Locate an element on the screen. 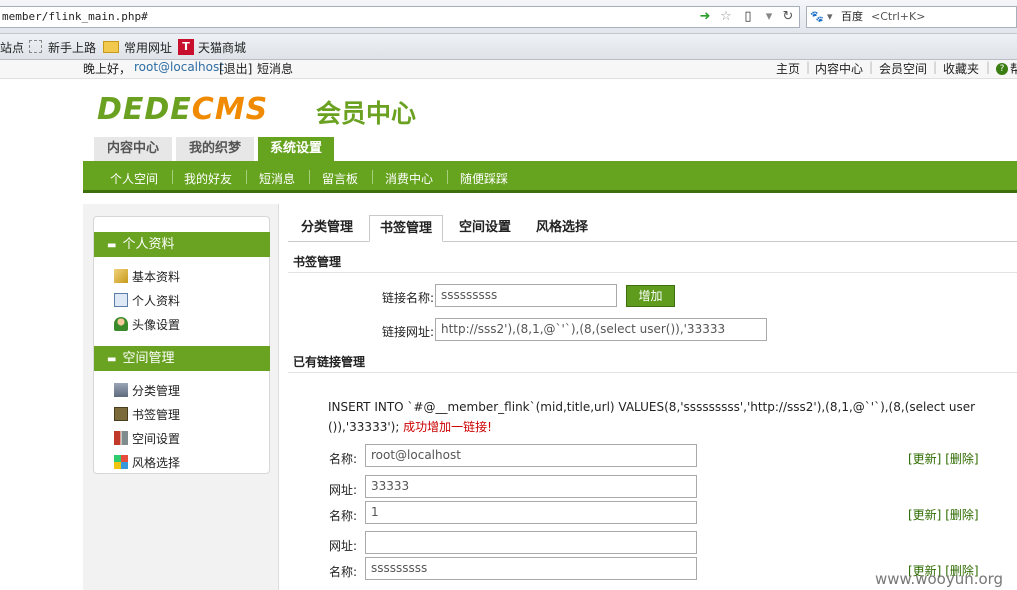 Image resolution: width=1017 pixels, height=590 pixels. search-engine-dropdown-icon: ▾ is located at coordinates (830, 17).